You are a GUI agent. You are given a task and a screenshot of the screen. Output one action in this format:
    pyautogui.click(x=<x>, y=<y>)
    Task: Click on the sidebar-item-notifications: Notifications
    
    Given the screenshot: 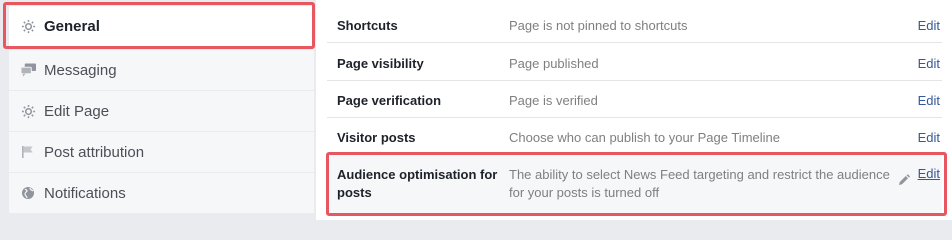 What is the action you would take?
    pyautogui.click(x=161, y=193)
    